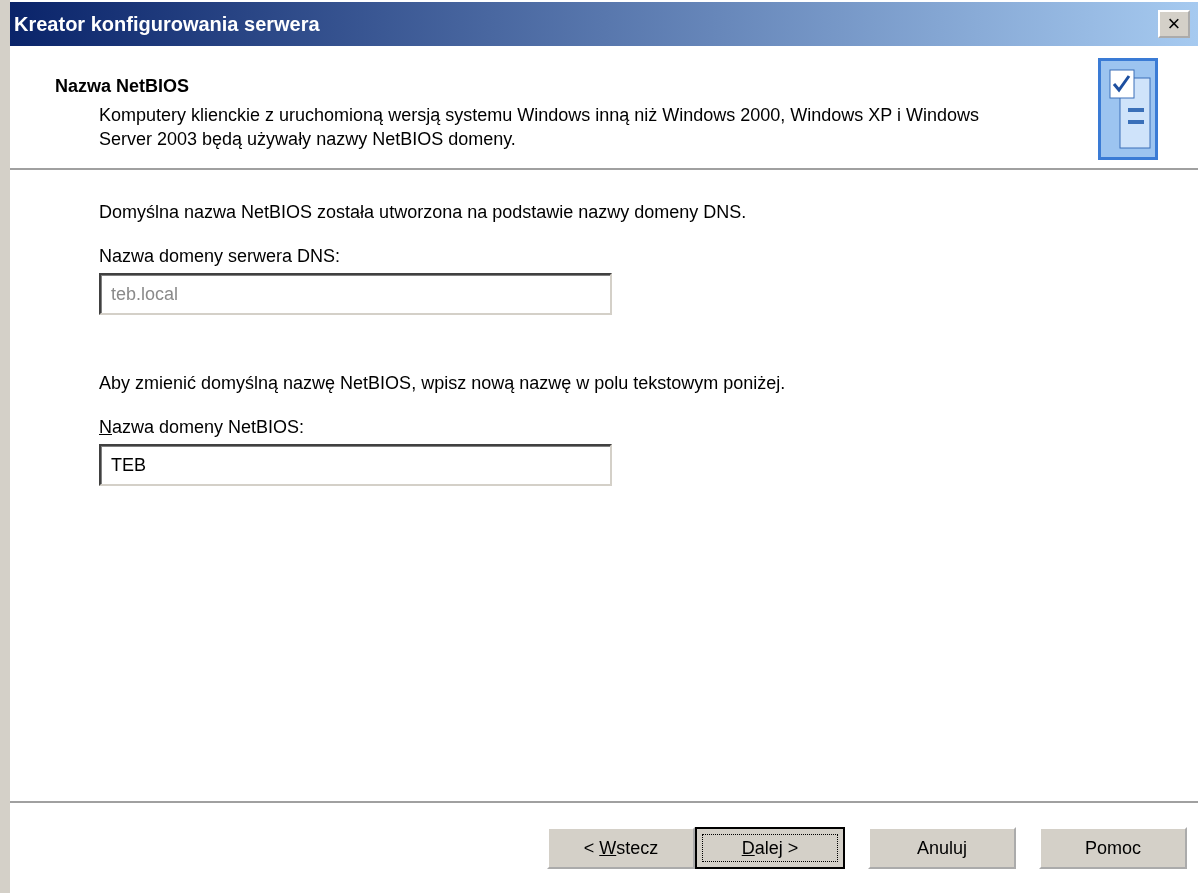  What do you see at coordinates (423, 212) in the screenshot?
I see `instruction-text: Domyślna nazwa NetBIOS została utworzona na podstawie nazwy domeny DNS.` at bounding box center [423, 212].